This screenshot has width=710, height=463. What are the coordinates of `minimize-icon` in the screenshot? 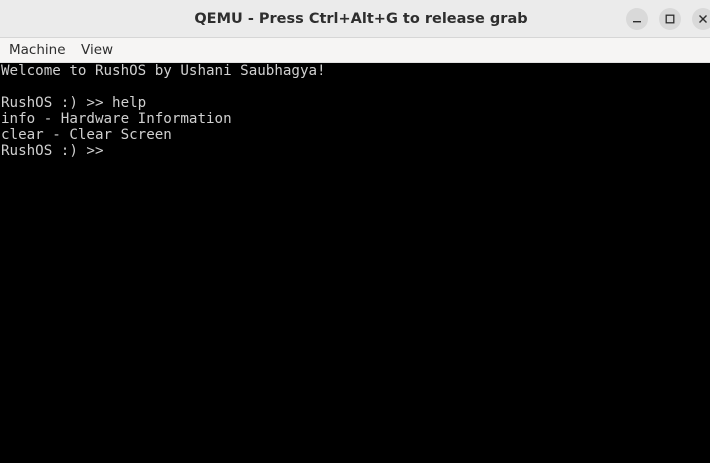 It's located at (637, 22).